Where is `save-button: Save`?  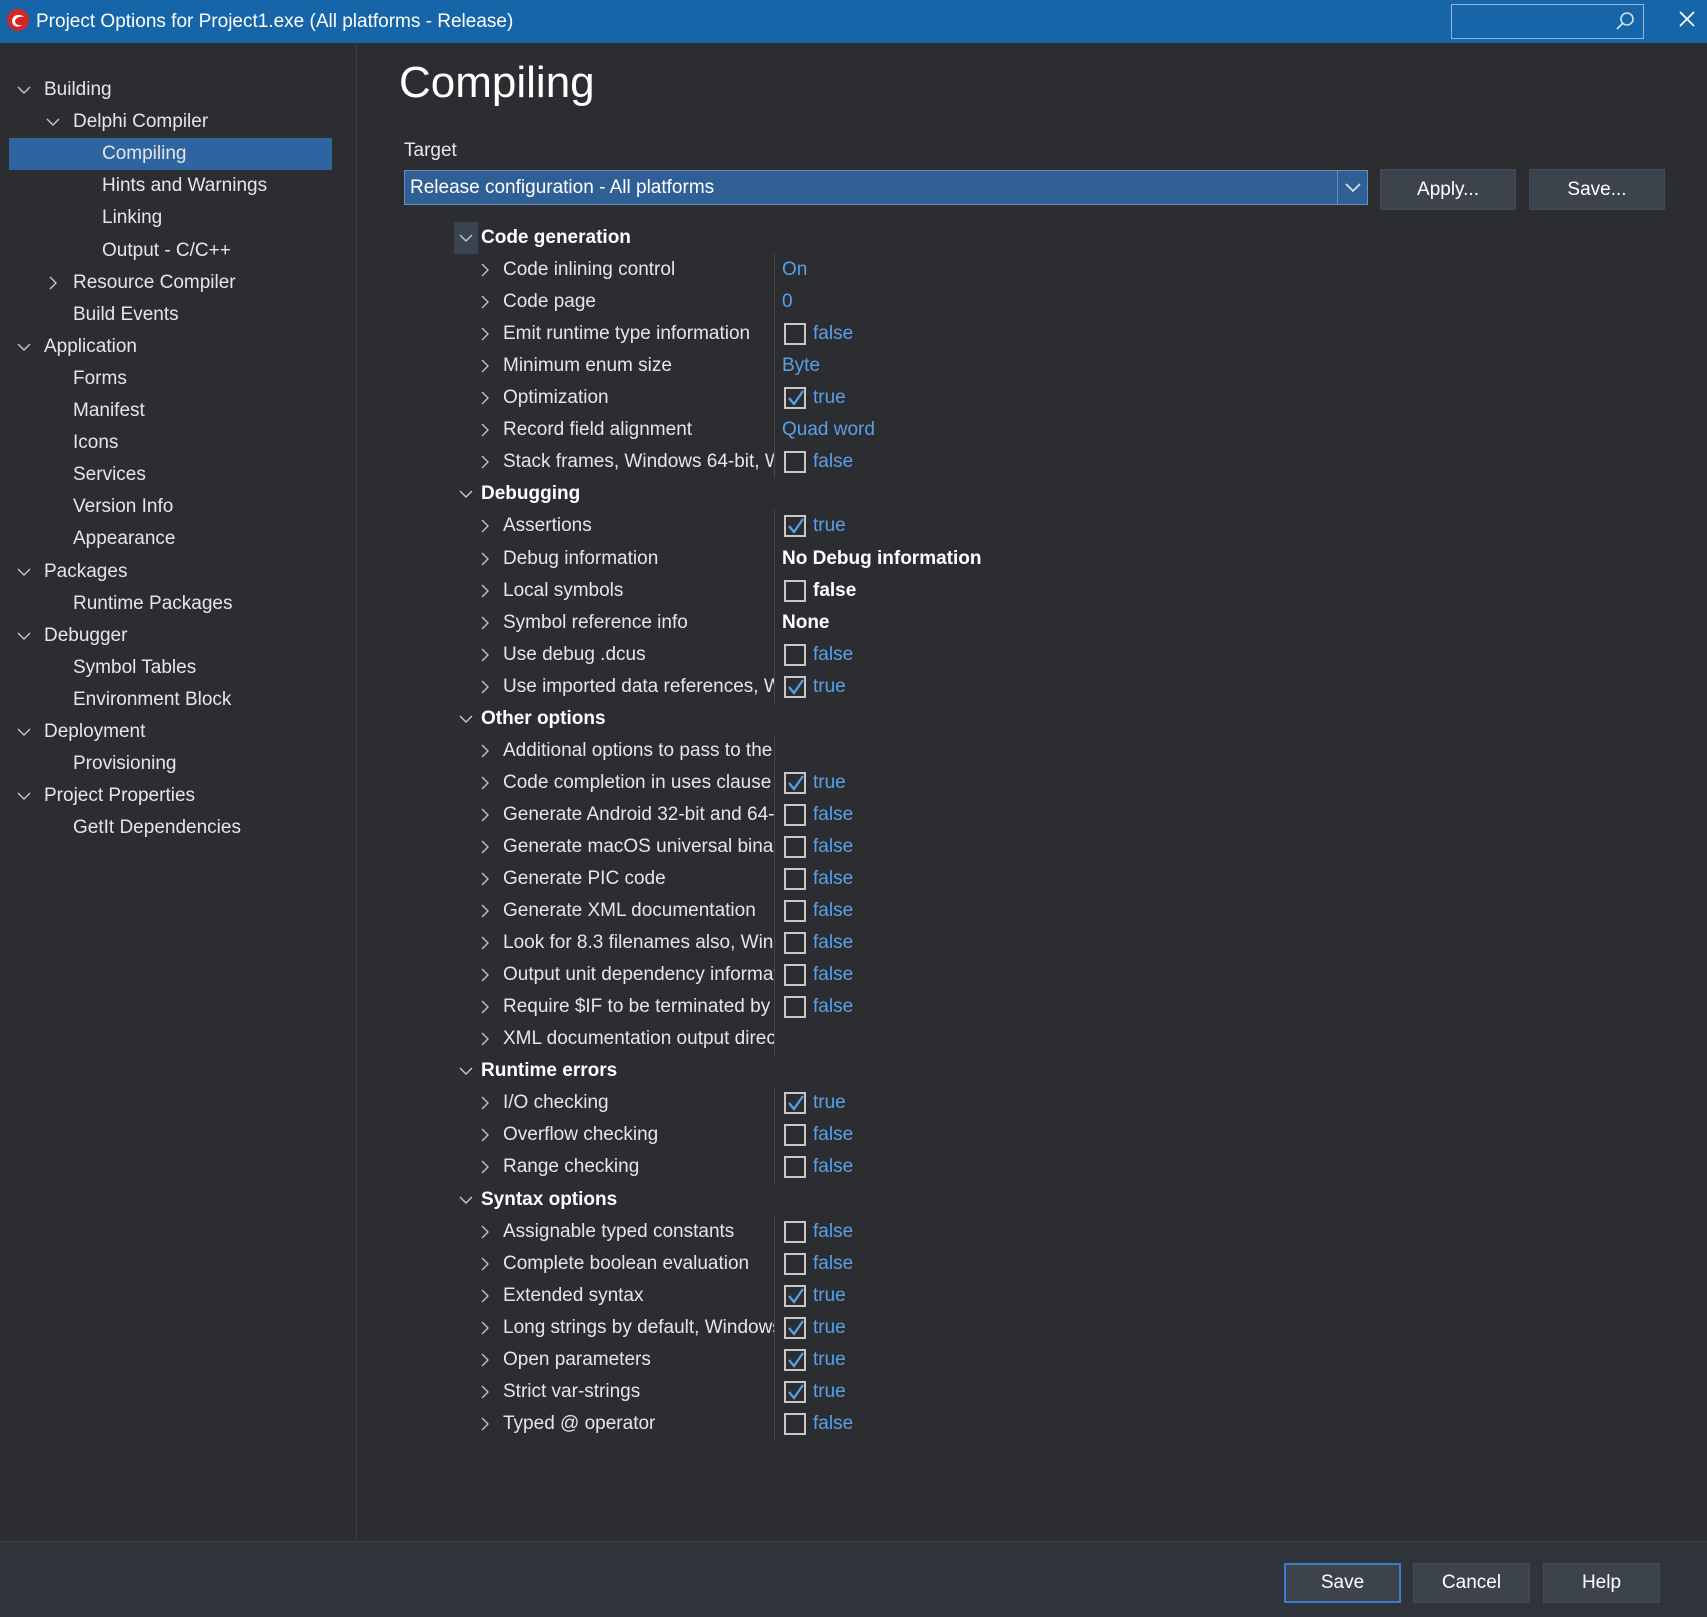
save-button: Save is located at coordinates (1342, 1583).